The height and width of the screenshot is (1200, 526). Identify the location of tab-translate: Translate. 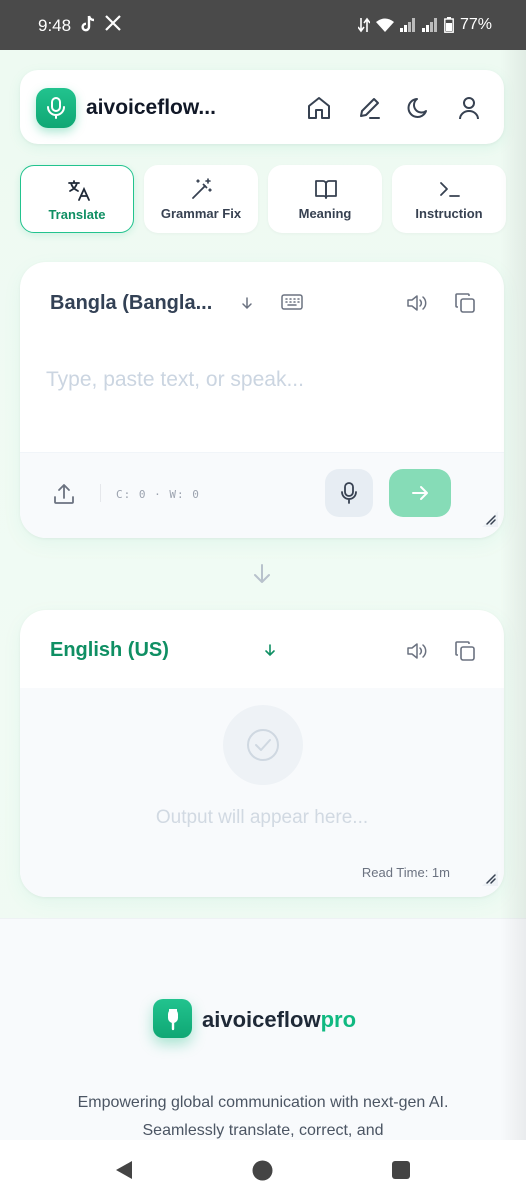
(77, 199).